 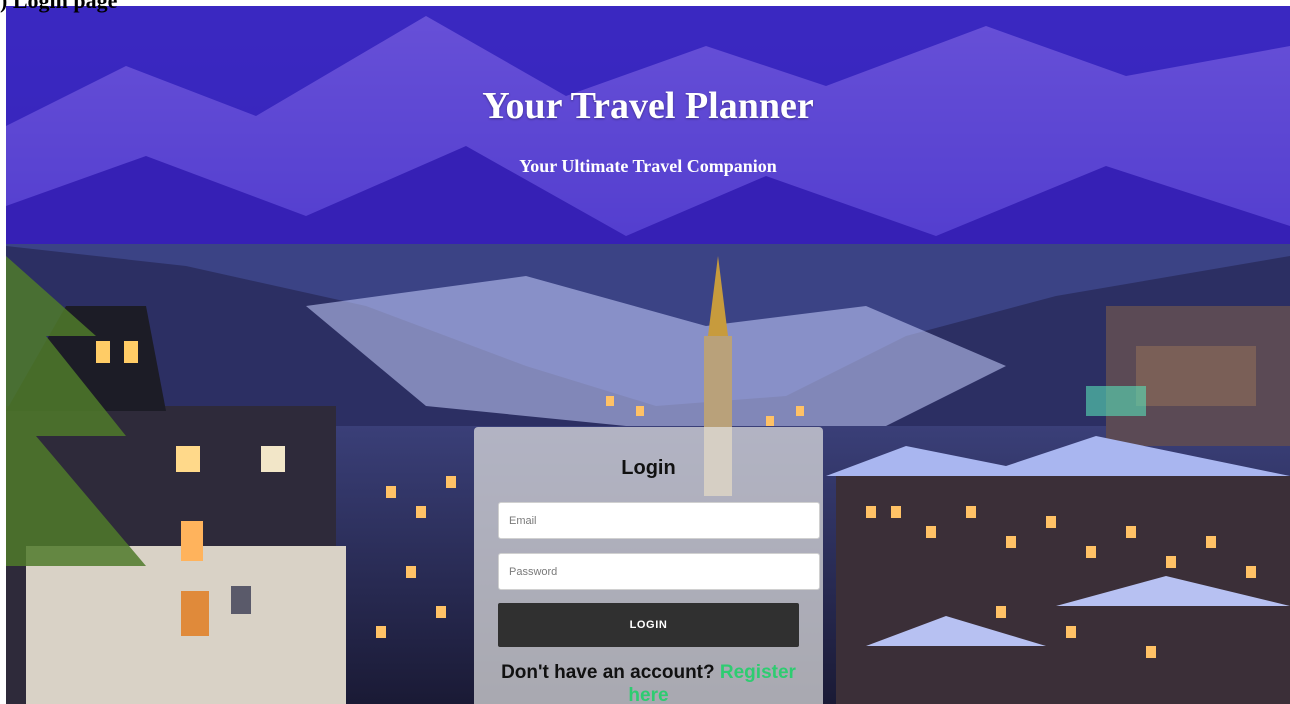 I want to click on site-title: Your Travel Planner, so click(x=648, y=106).